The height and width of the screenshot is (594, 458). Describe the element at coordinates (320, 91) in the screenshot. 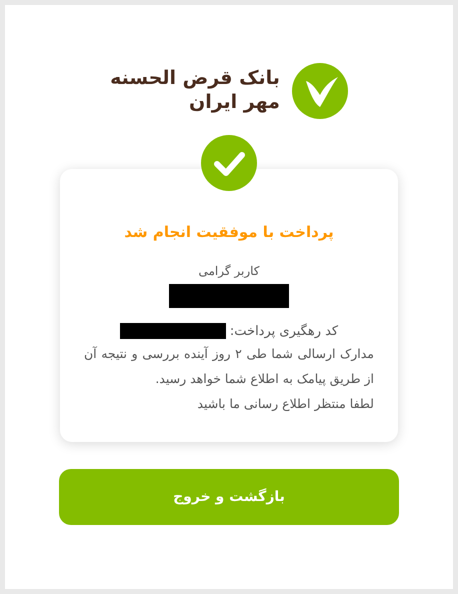

I see `logo-icon` at that location.